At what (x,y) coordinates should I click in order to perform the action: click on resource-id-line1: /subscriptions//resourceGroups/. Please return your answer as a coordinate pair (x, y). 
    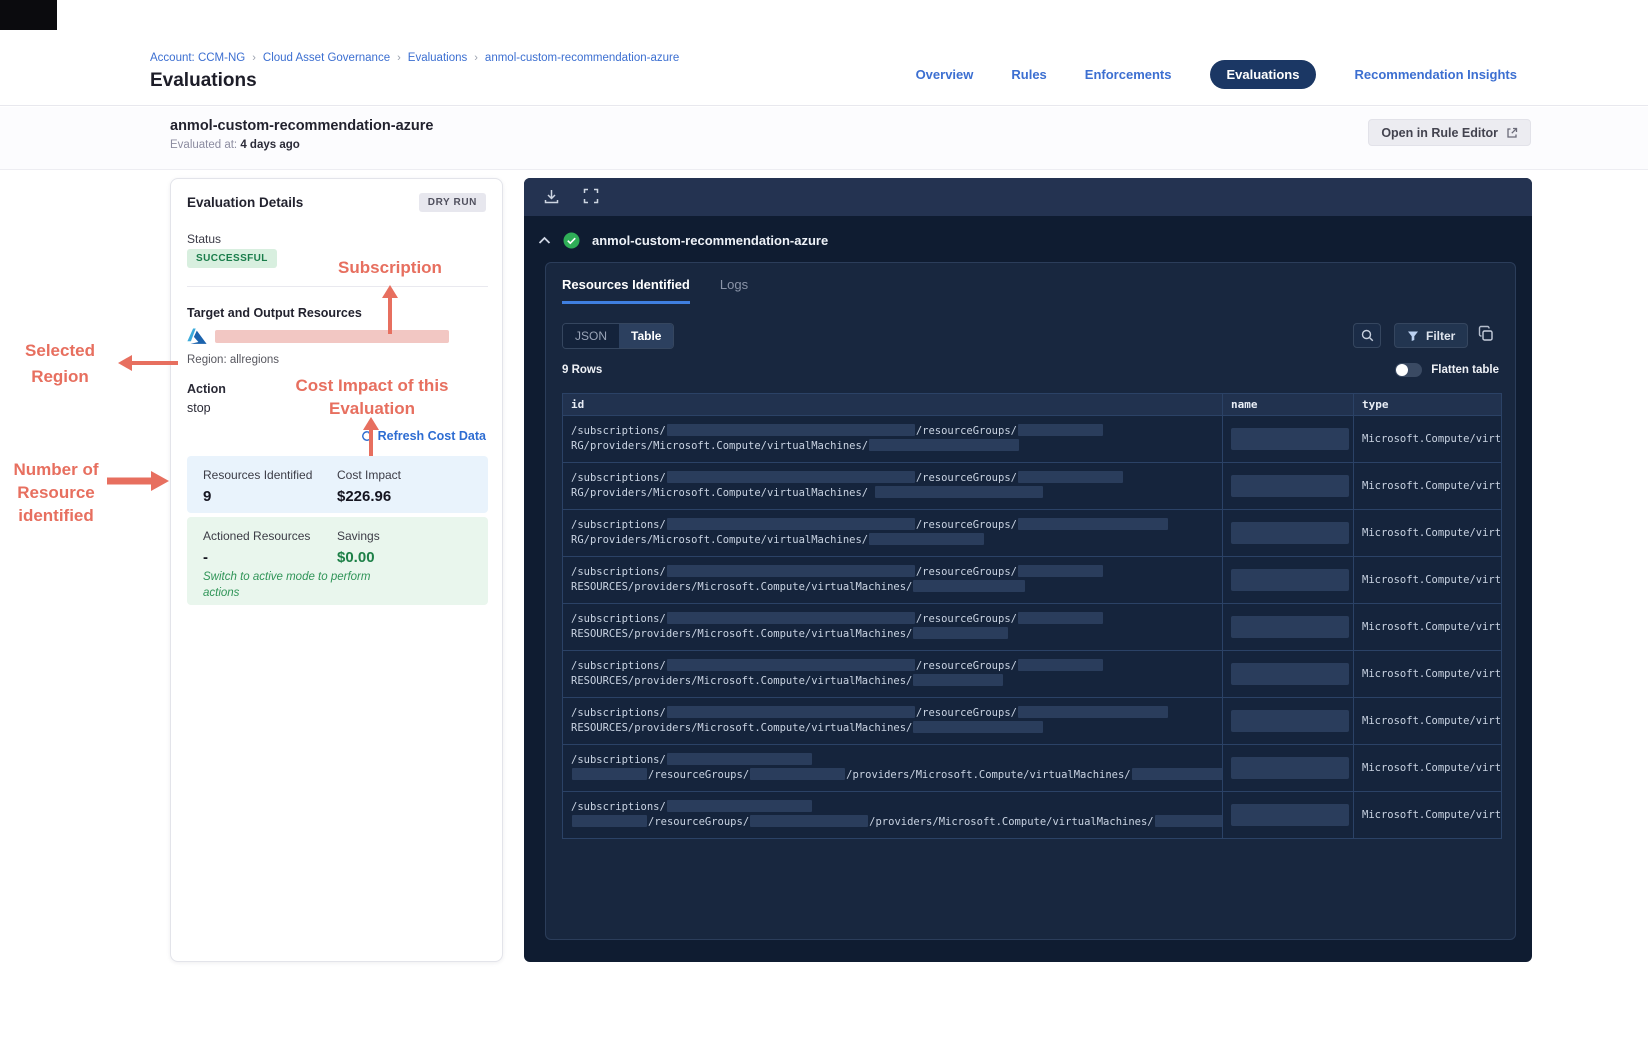
    Looking at the image, I should click on (892, 619).